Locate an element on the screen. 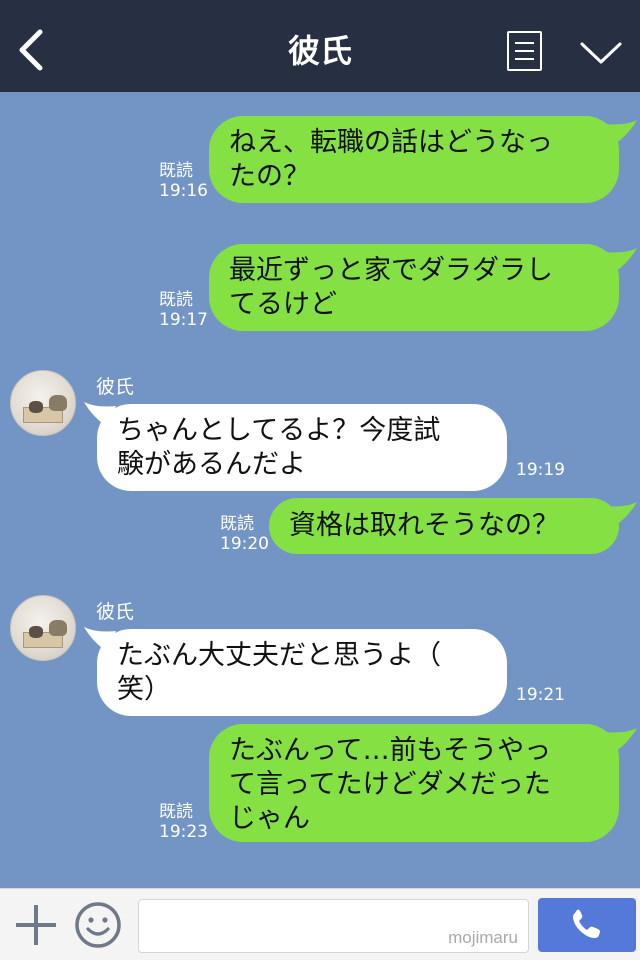  menu-button is located at coordinates (601, 53).